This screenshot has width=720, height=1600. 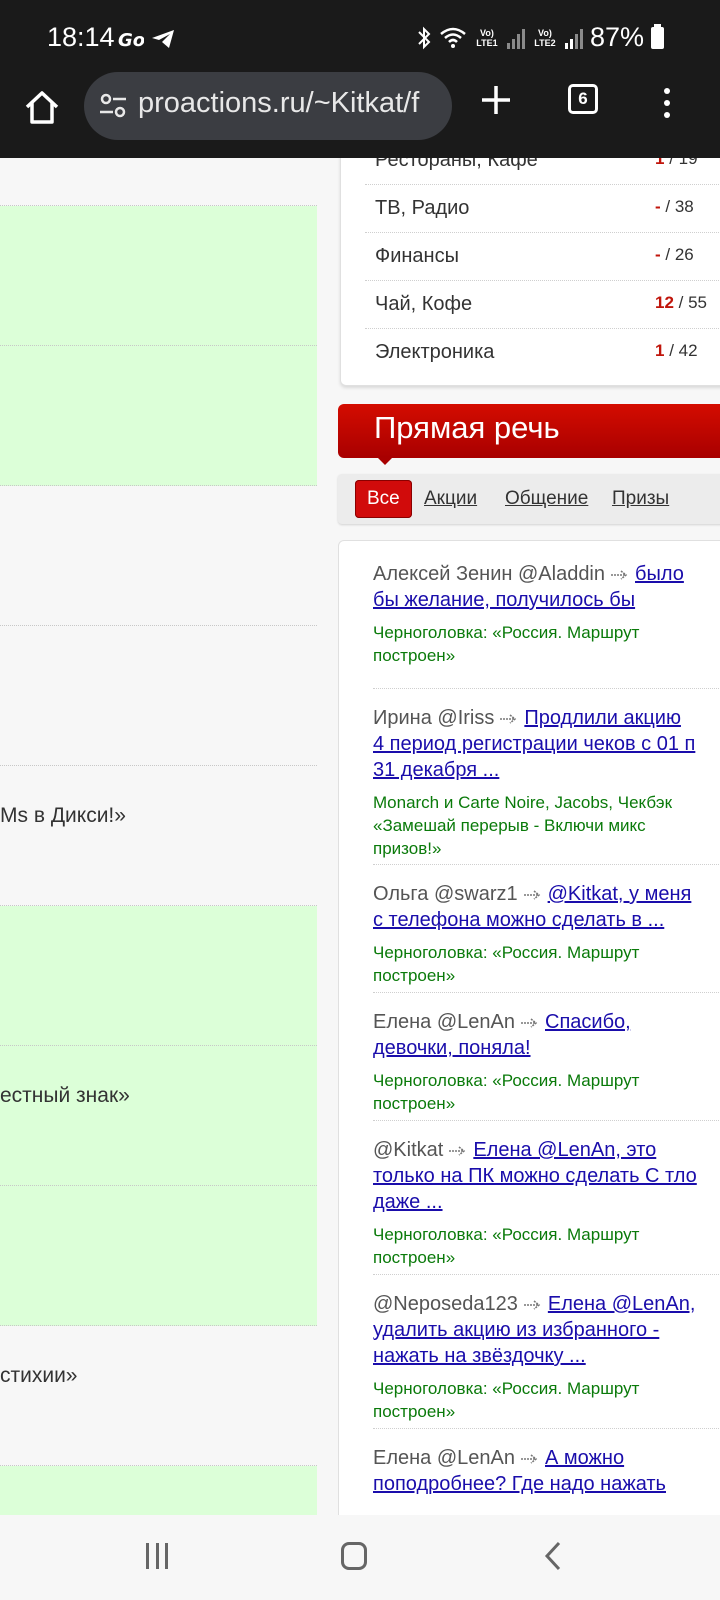 What do you see at coordinates (408, 1150) in the screenshot?
I see `post-author: @Kitkat` at bounding box center [408, 1150].